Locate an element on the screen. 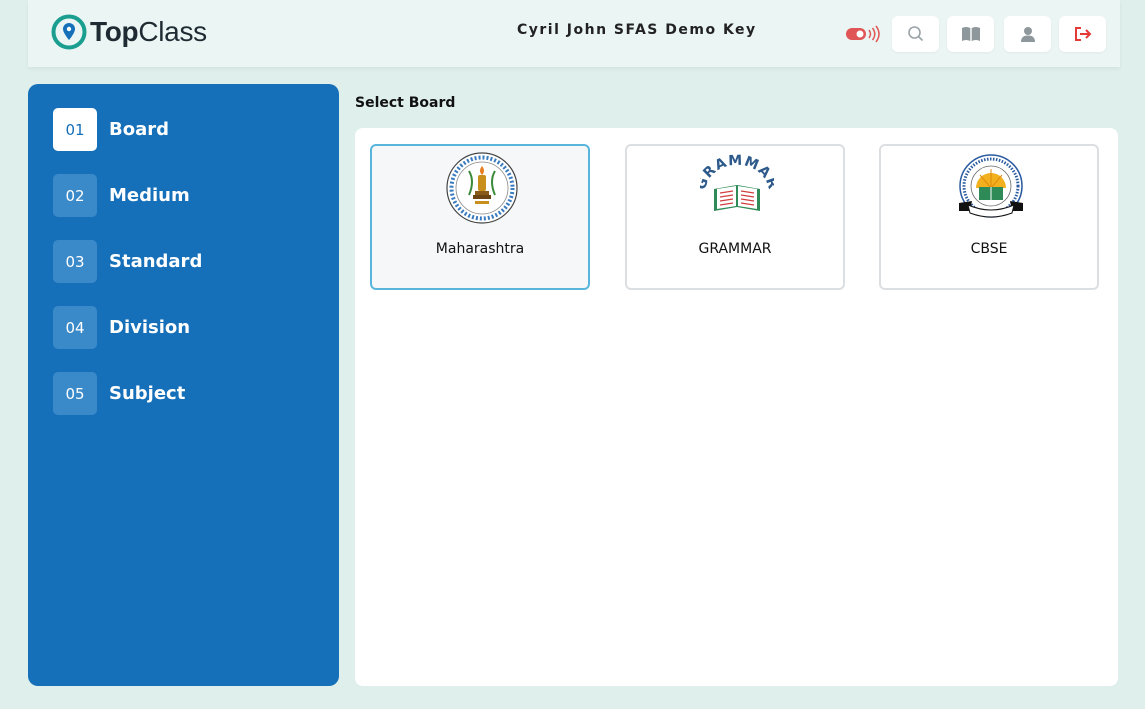 Image resolution: width=1145 pixels, height=709 pixels. cbse-emblem-icon is located at coordinates (991, 186).